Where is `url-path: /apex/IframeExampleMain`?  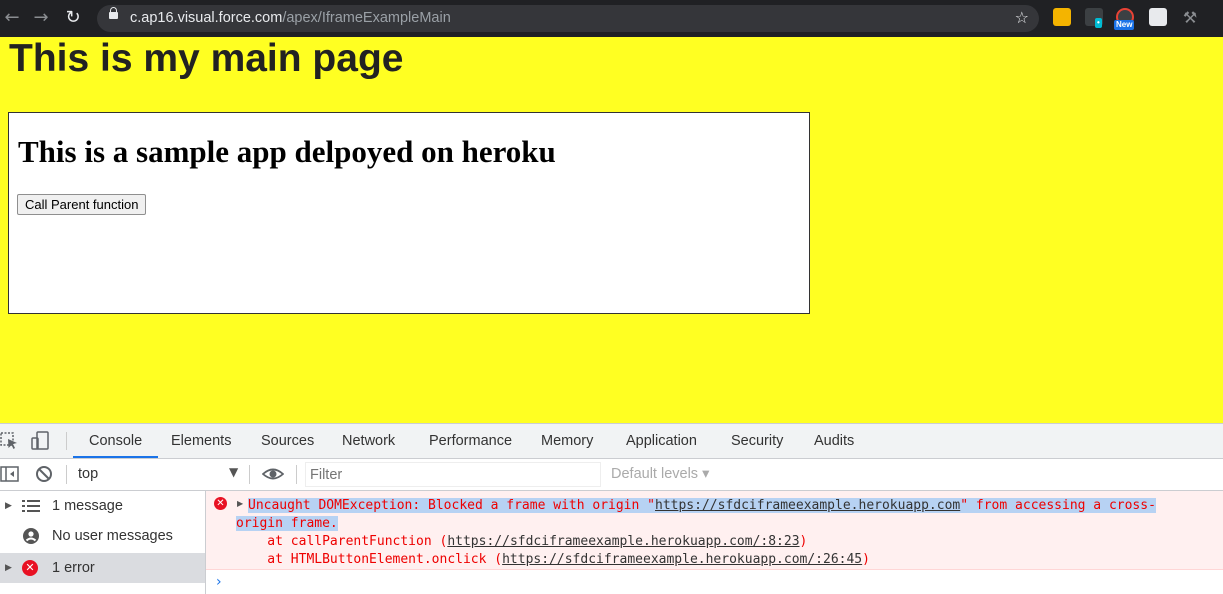
url-path: /apex/IframeExampleMain is located at coordinates (366, 18).